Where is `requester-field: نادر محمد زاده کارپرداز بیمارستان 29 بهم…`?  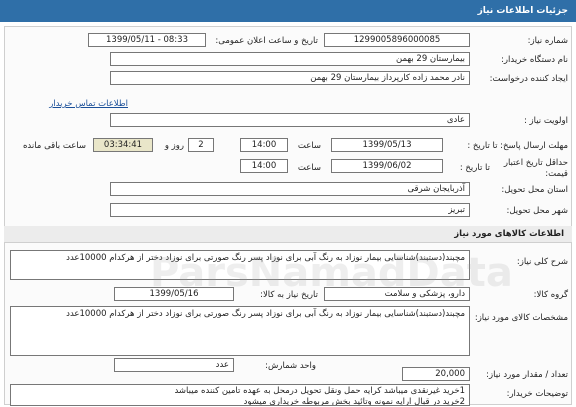
requester-field: نادر محمد زاده کارپرداز بیمارستان 29 بهم… is located at coordinates (290, 78).